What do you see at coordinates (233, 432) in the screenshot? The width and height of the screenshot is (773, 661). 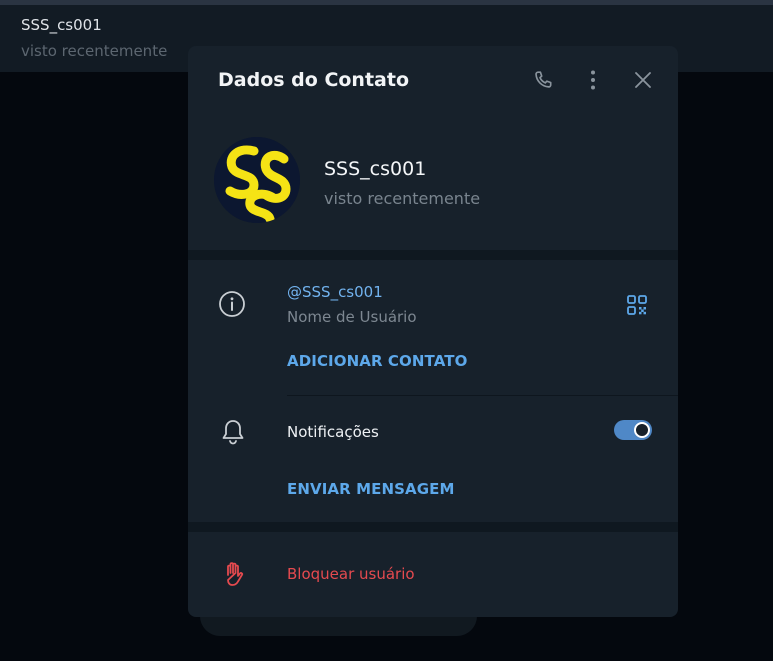 I see `bell-icon` at bounding box center [233, 432].